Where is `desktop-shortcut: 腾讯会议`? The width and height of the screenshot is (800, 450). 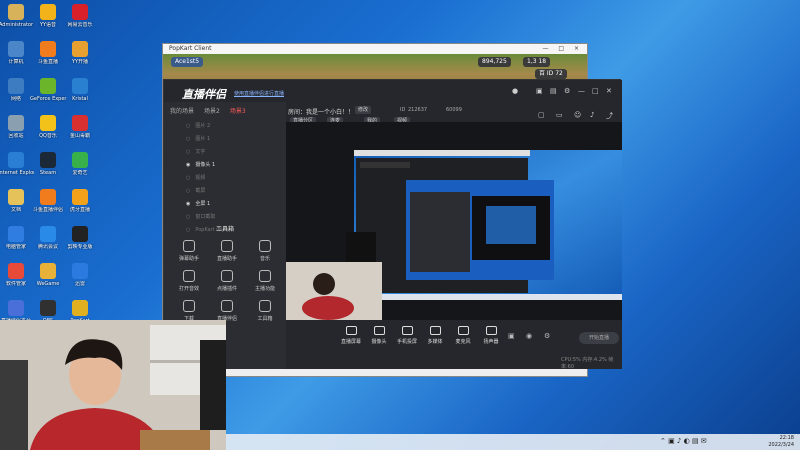 desktop-shortcut: 腾讯会议 is located at coordinates (48, 242).